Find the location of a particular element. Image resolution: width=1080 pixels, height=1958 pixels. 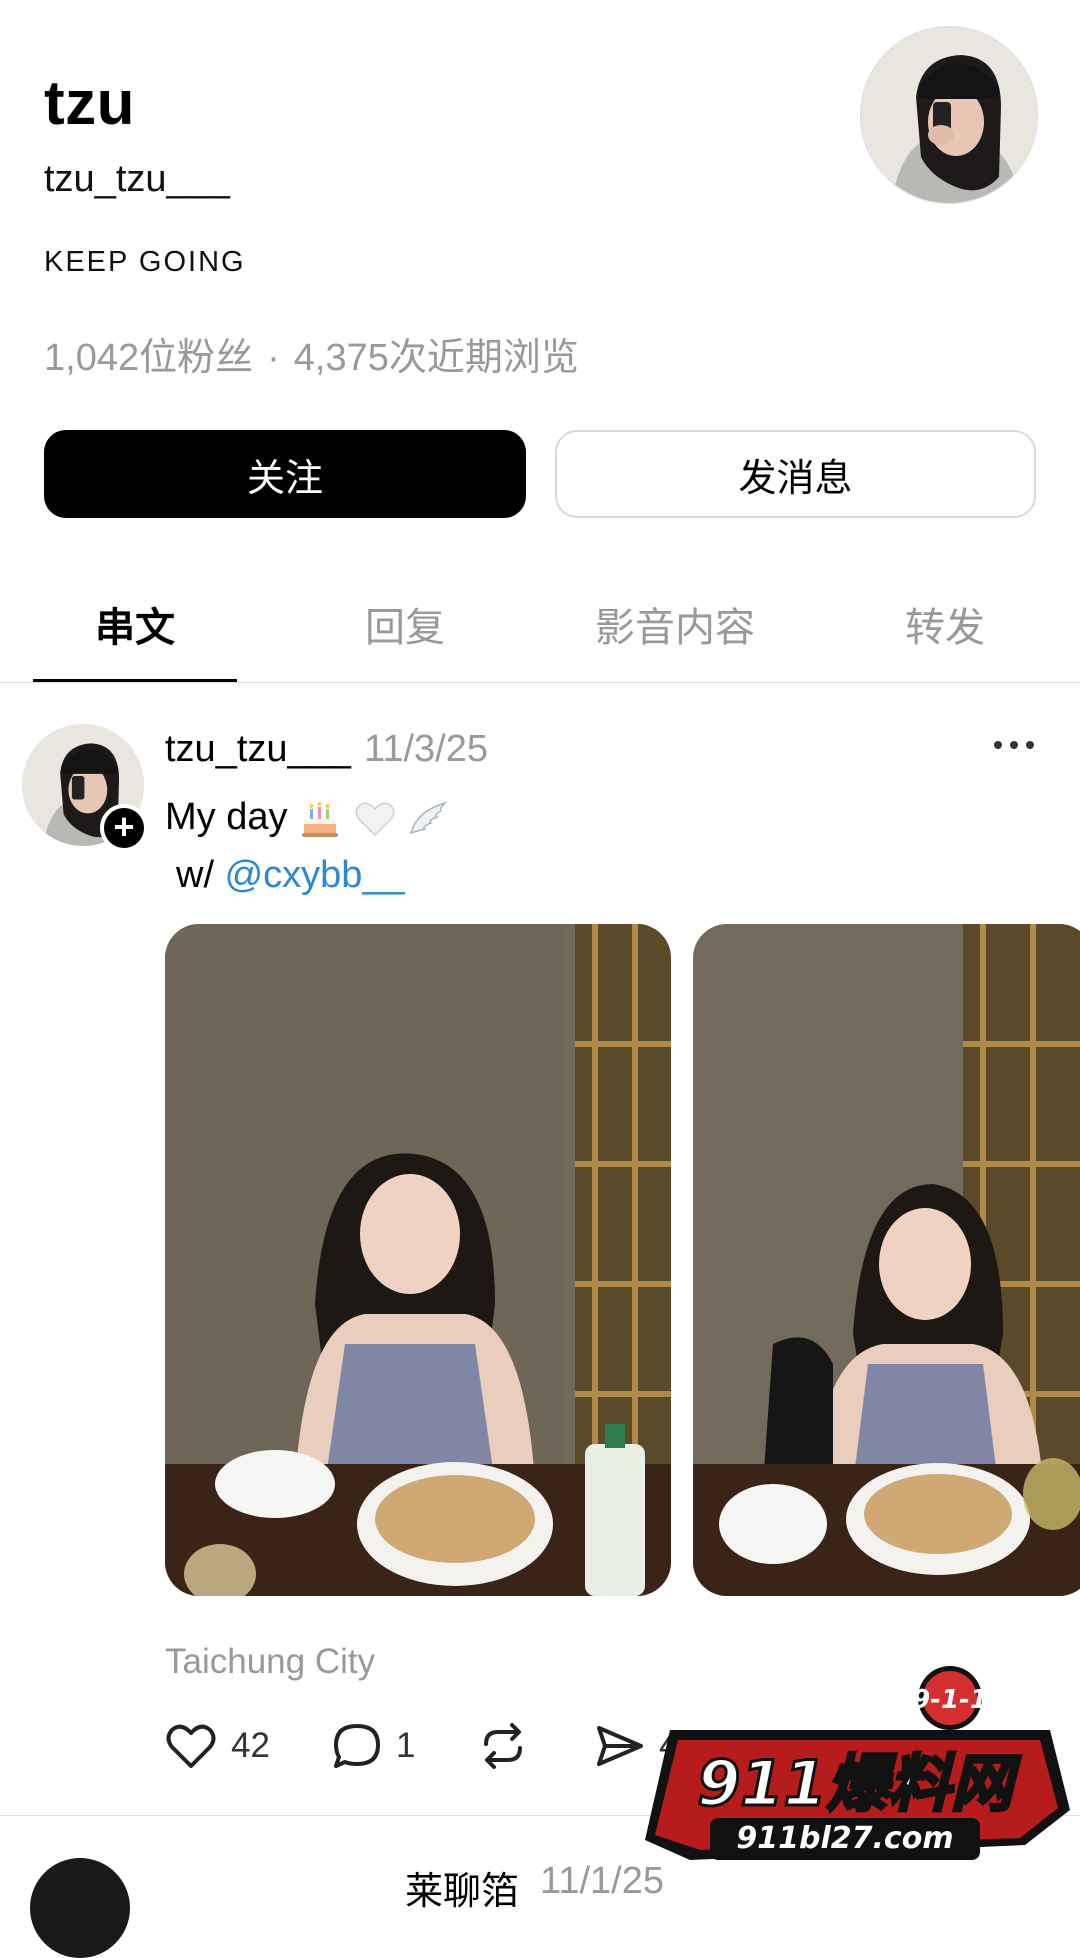

repost-button is located at coordinates (510, 1746).